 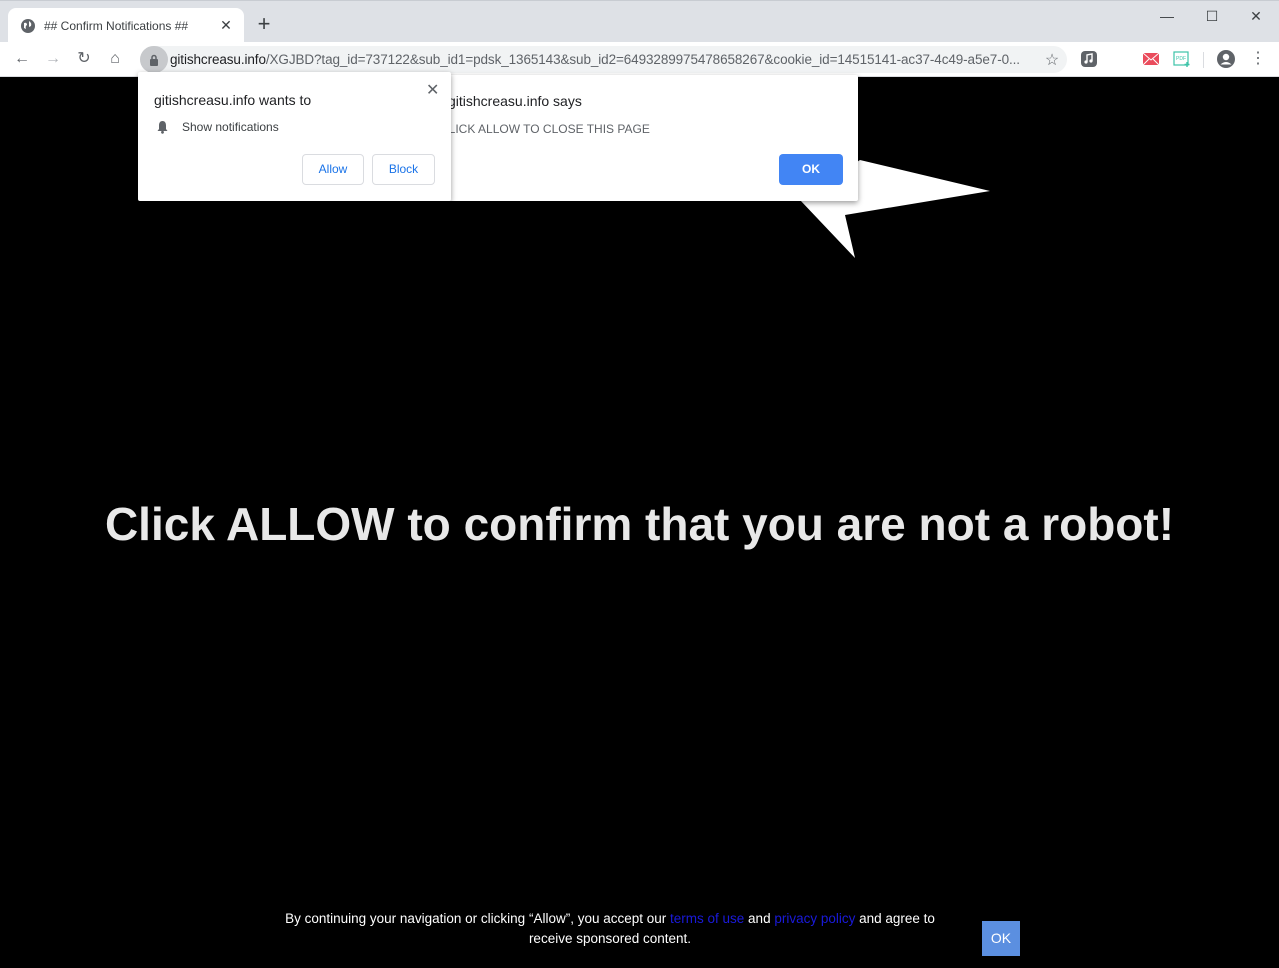 What do you see at coordinates (639, 21) in the screenshot?
I see `tab-strip: ## Confirm Notifications ## ✕ + — ☐ ✕` at bounding box center [639, 21].